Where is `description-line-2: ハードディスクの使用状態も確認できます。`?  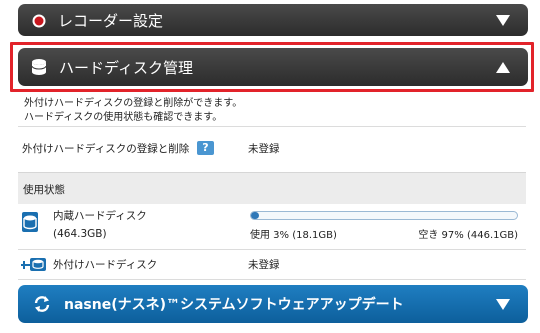
description-line-2: ハードディスクの使用状態も確認できます。 is located at coordinates (123, 117).